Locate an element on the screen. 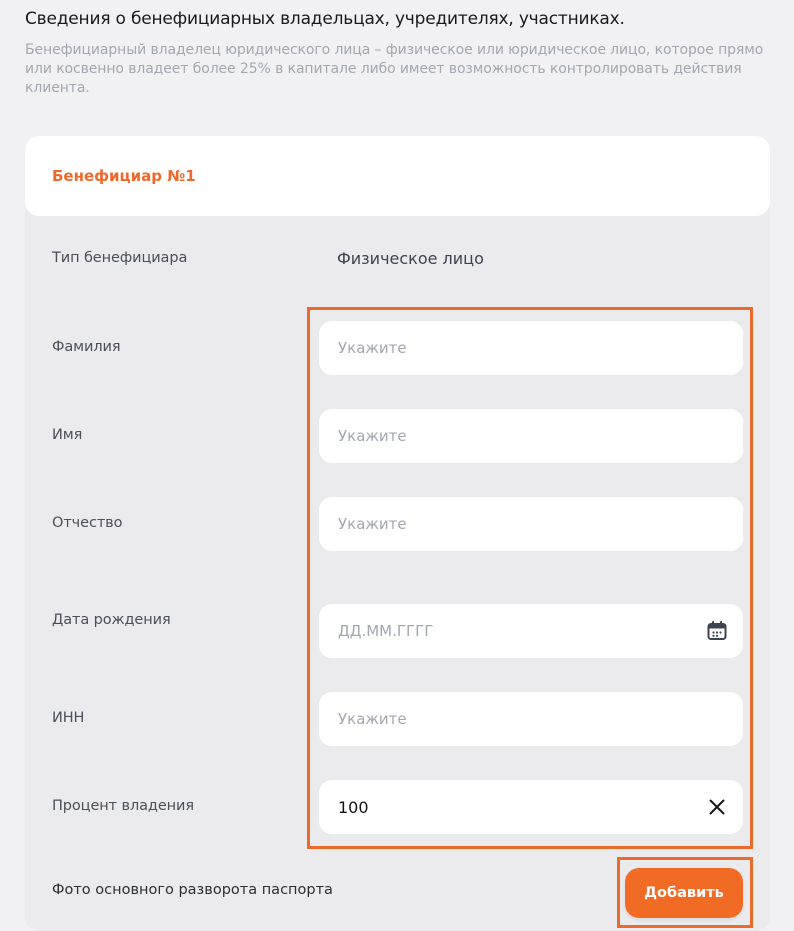 Image resolution: width=794 pixels, height=931 pixels. beneficiary-card-header: Бенефициар №1 is located at coordinates (397, 176).